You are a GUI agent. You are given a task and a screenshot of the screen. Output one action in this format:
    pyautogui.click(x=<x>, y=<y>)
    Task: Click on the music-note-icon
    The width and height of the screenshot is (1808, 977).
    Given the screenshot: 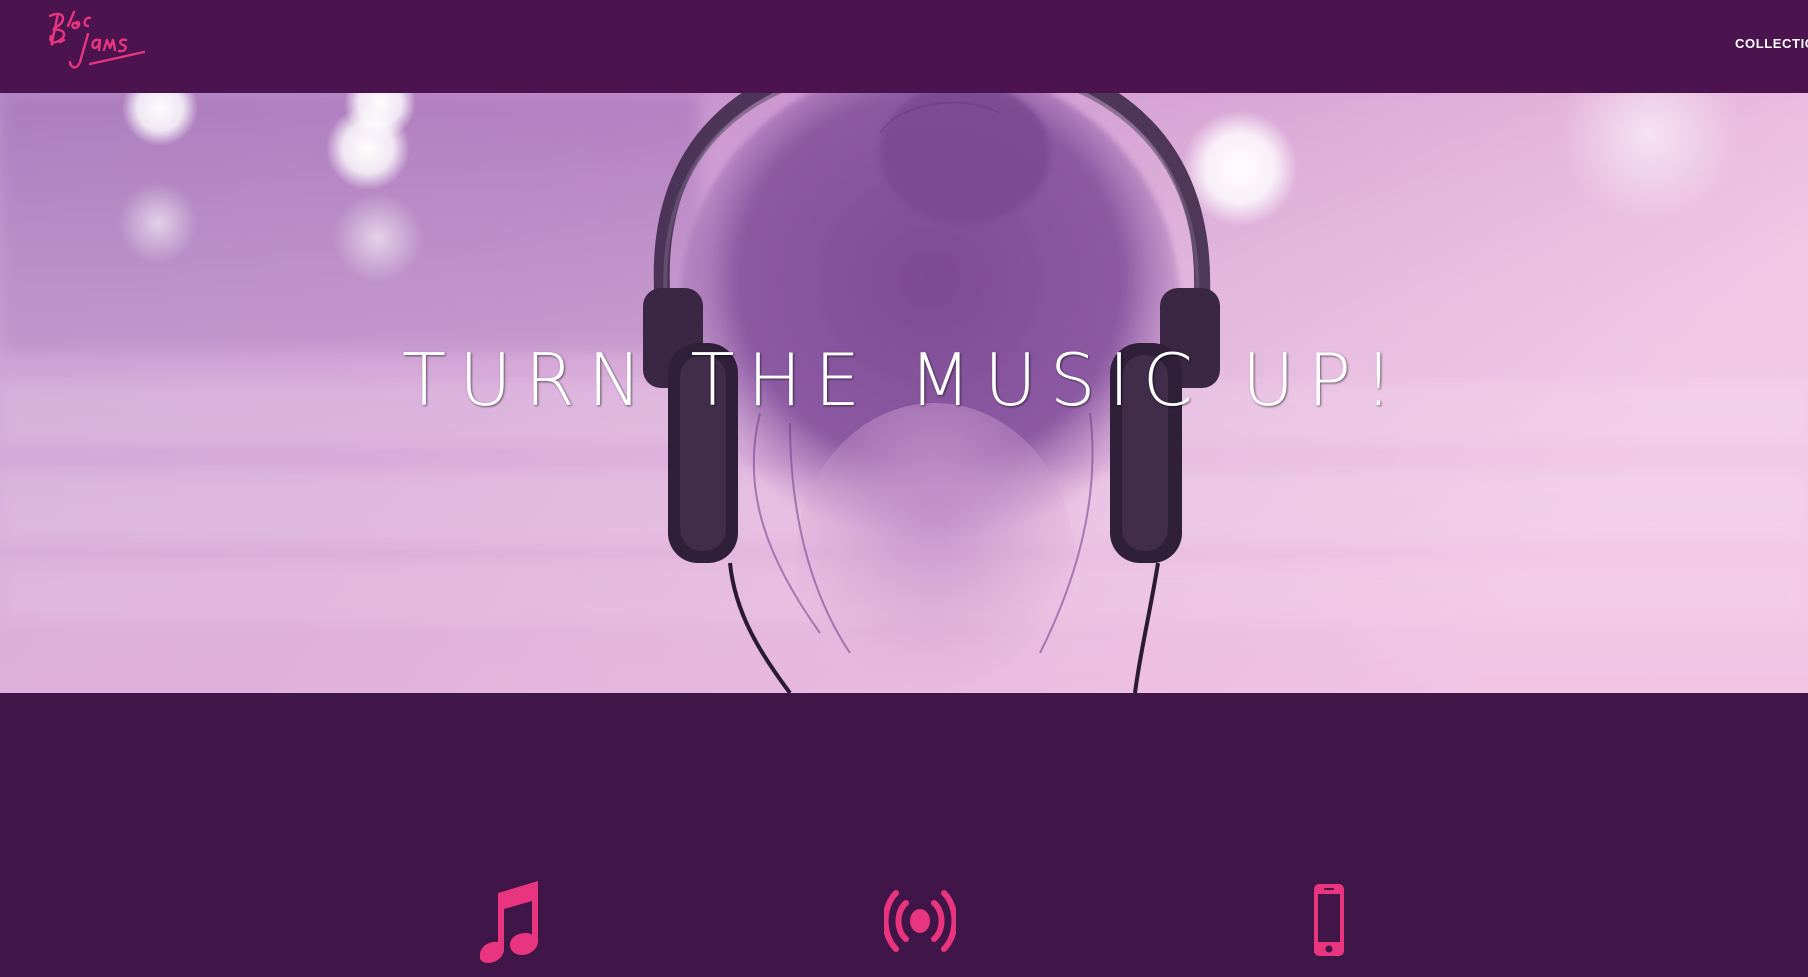 What is the action you would take?
    pyautogui.click(x=509, y=922)
    